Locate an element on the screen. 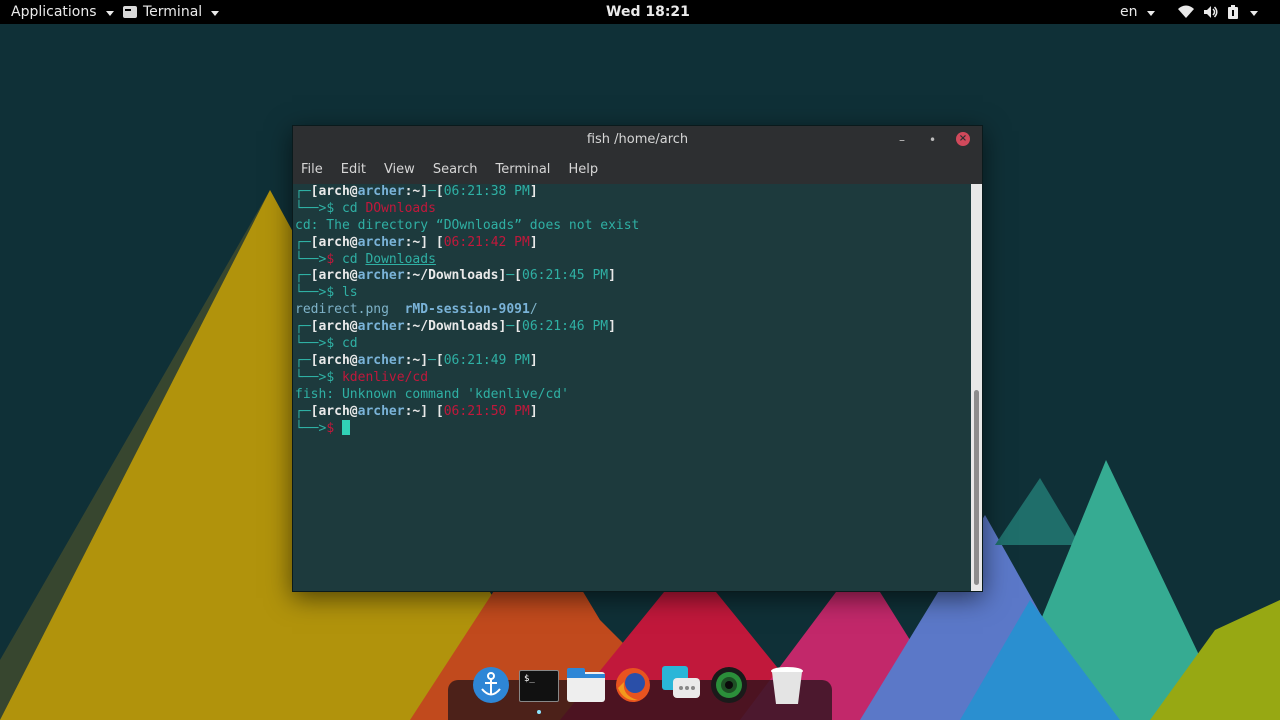  menu-file: File is located at coordinates (312, 169).